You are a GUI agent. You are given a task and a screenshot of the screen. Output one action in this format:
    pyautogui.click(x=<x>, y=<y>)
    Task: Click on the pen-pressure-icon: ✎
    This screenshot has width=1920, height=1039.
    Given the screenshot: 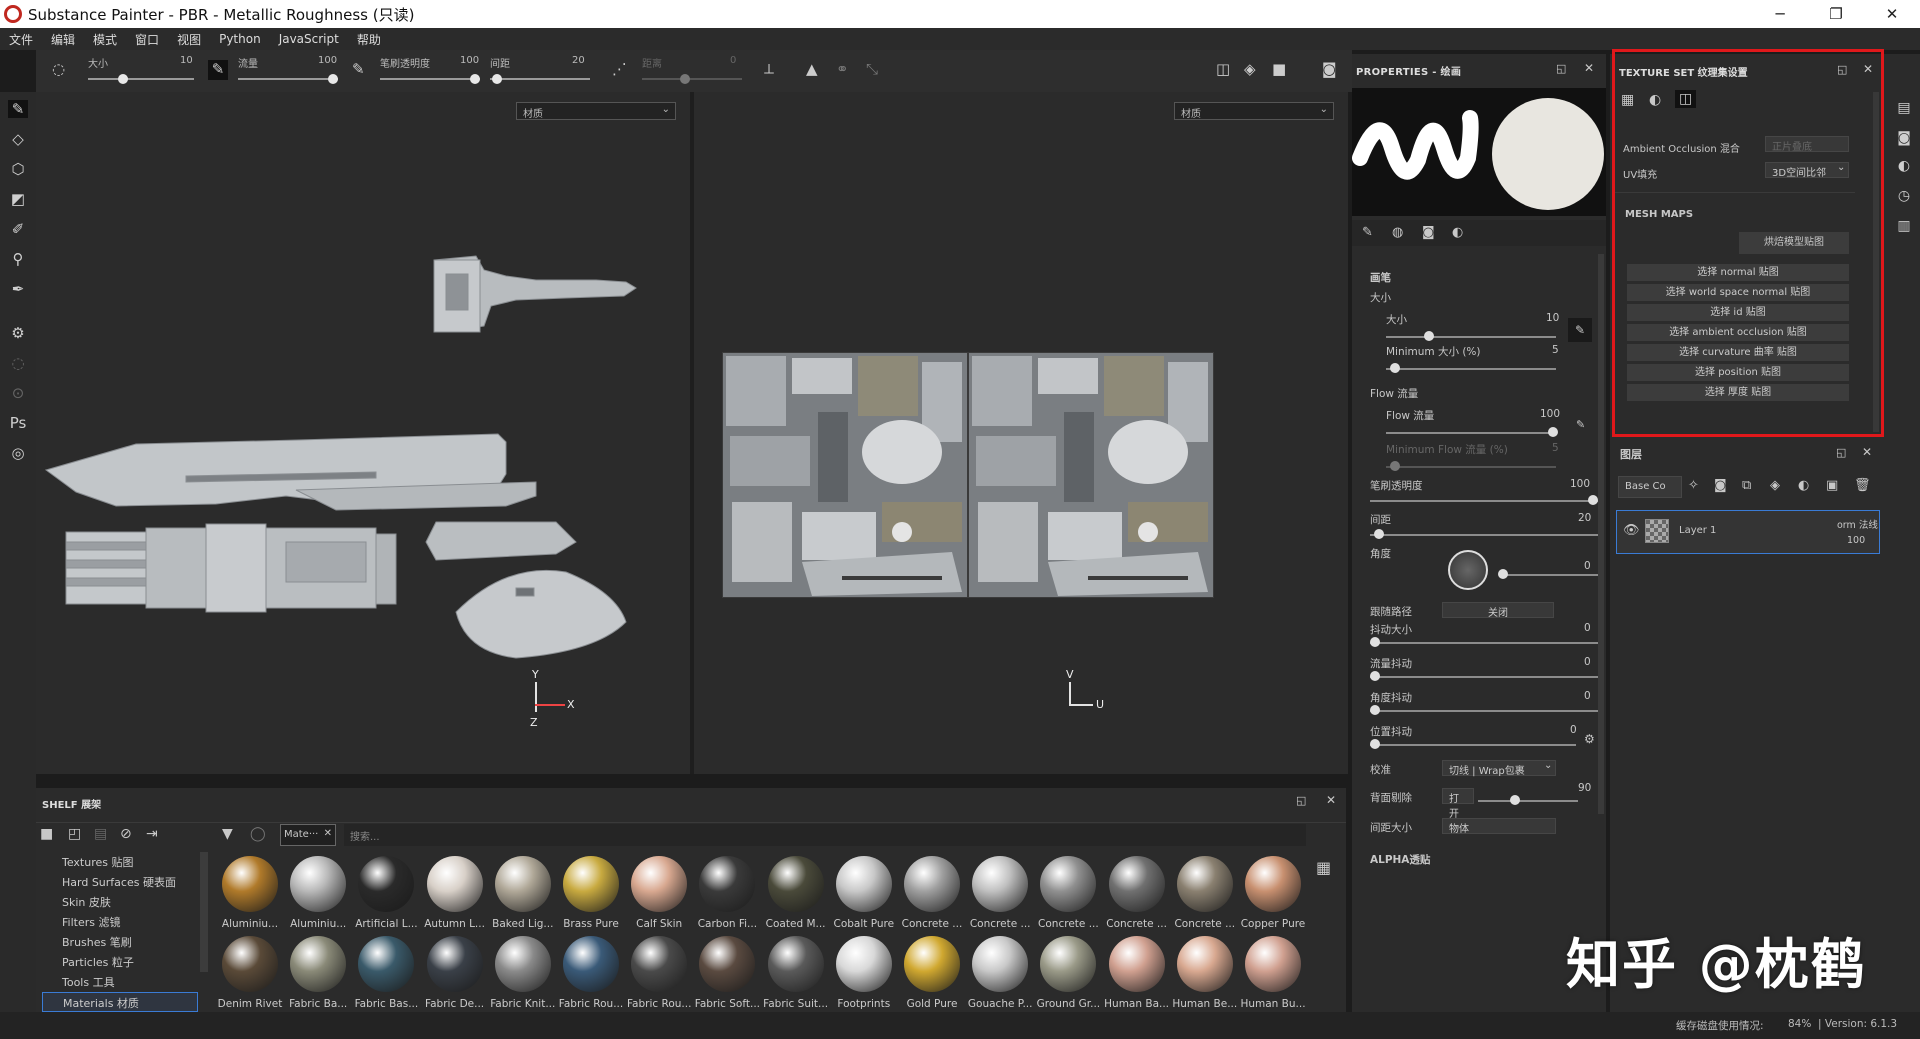 What is the action you would take?
    pyautogui.click(x=1580, y=330)
    